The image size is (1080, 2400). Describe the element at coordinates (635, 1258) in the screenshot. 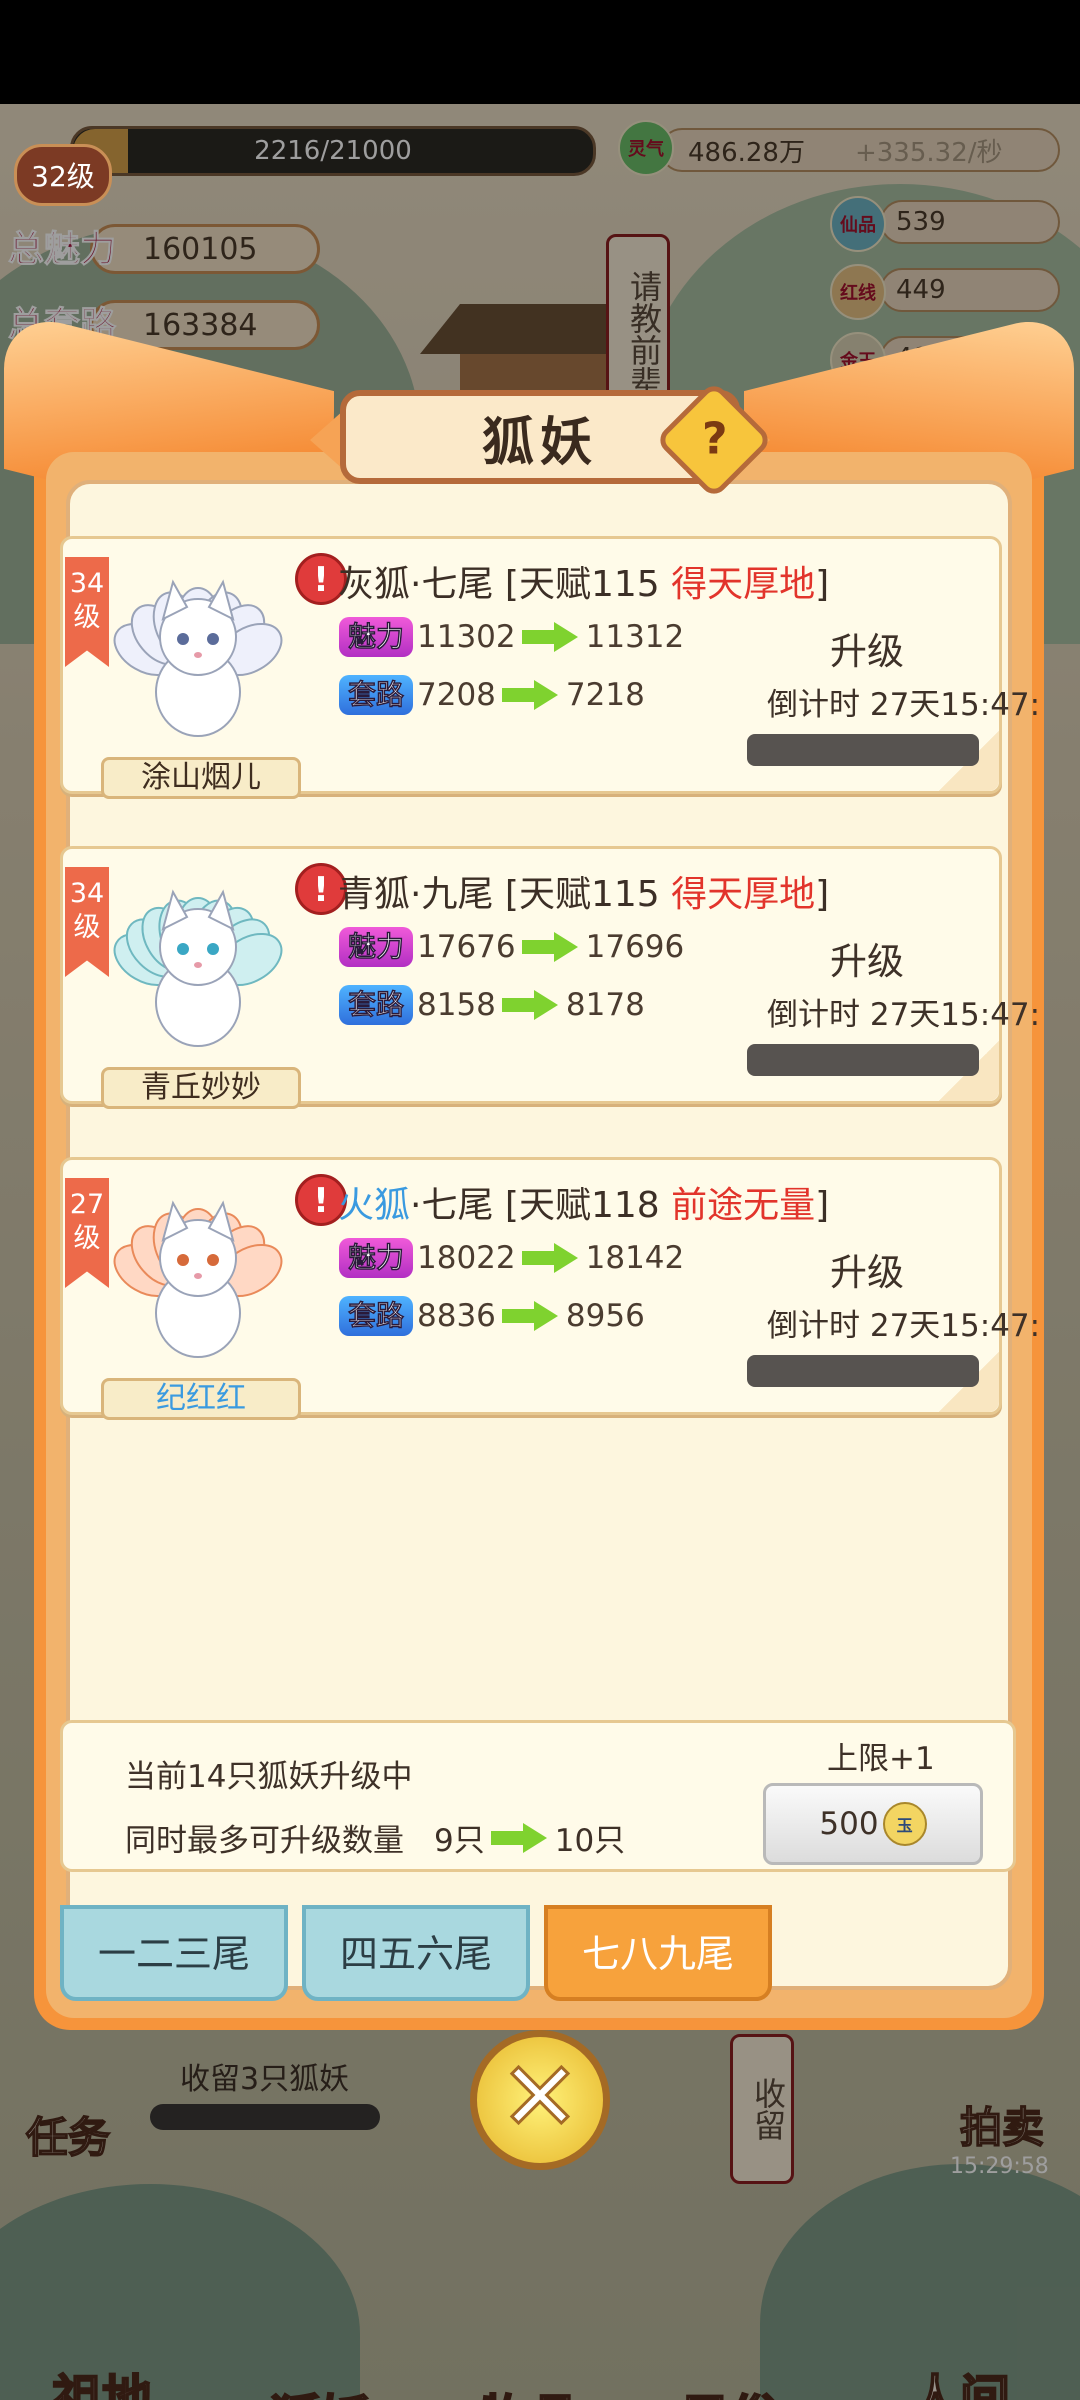

I see `charm-to: 18142` at that location.